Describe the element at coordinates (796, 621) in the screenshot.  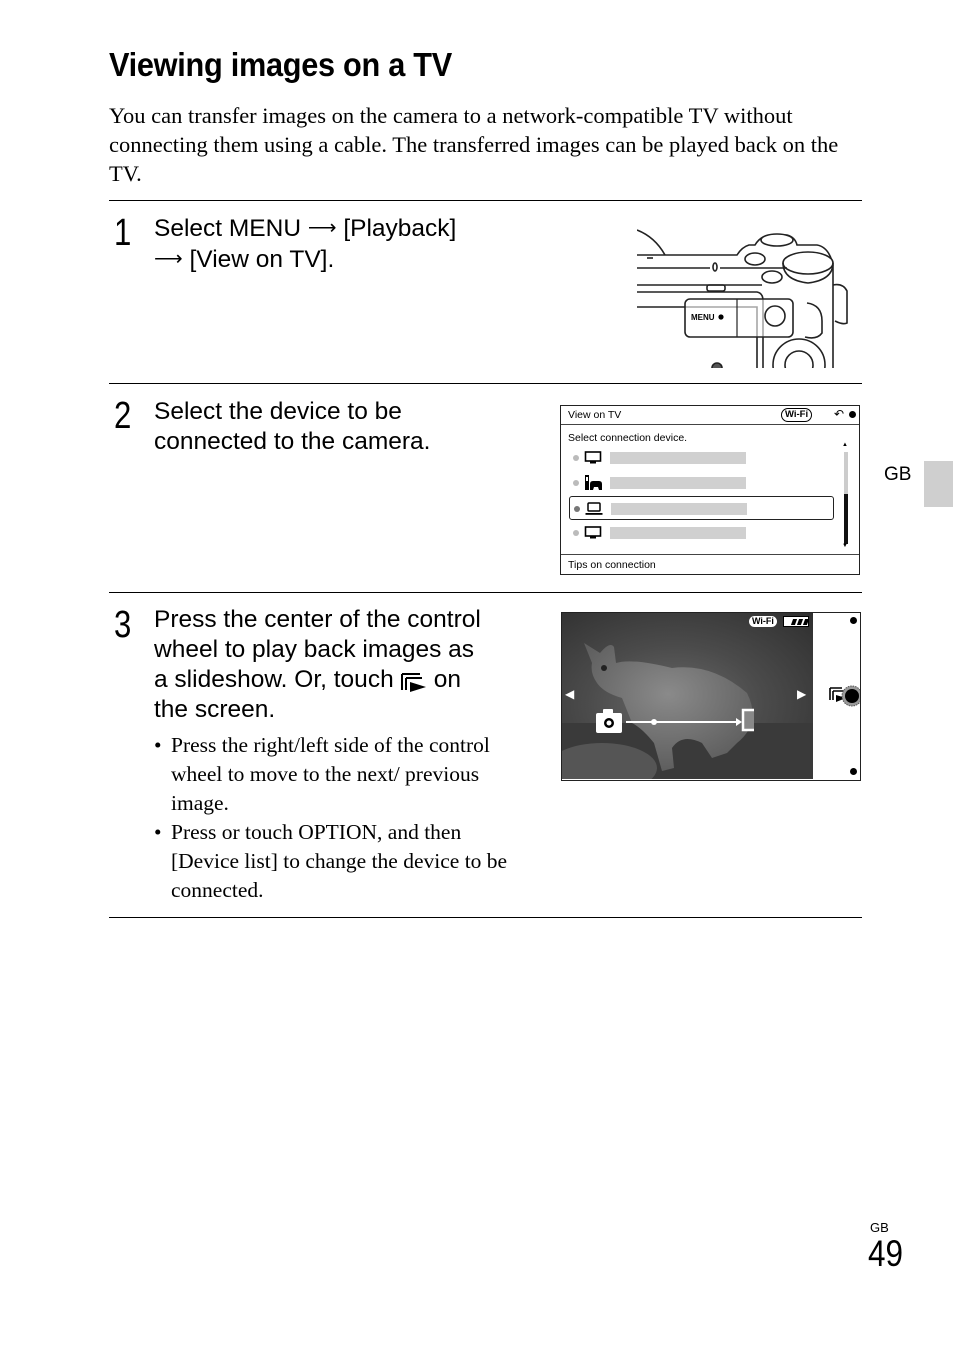
I see `battery-icon` at that location.